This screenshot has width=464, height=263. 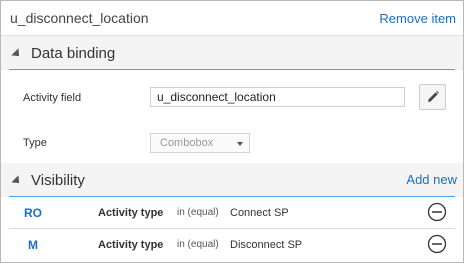 What do you see at coordinates (232, 18) in the screenshot?
I see `panel-header: u_disconnect_location Remove item` at bounding box center [232, 18].